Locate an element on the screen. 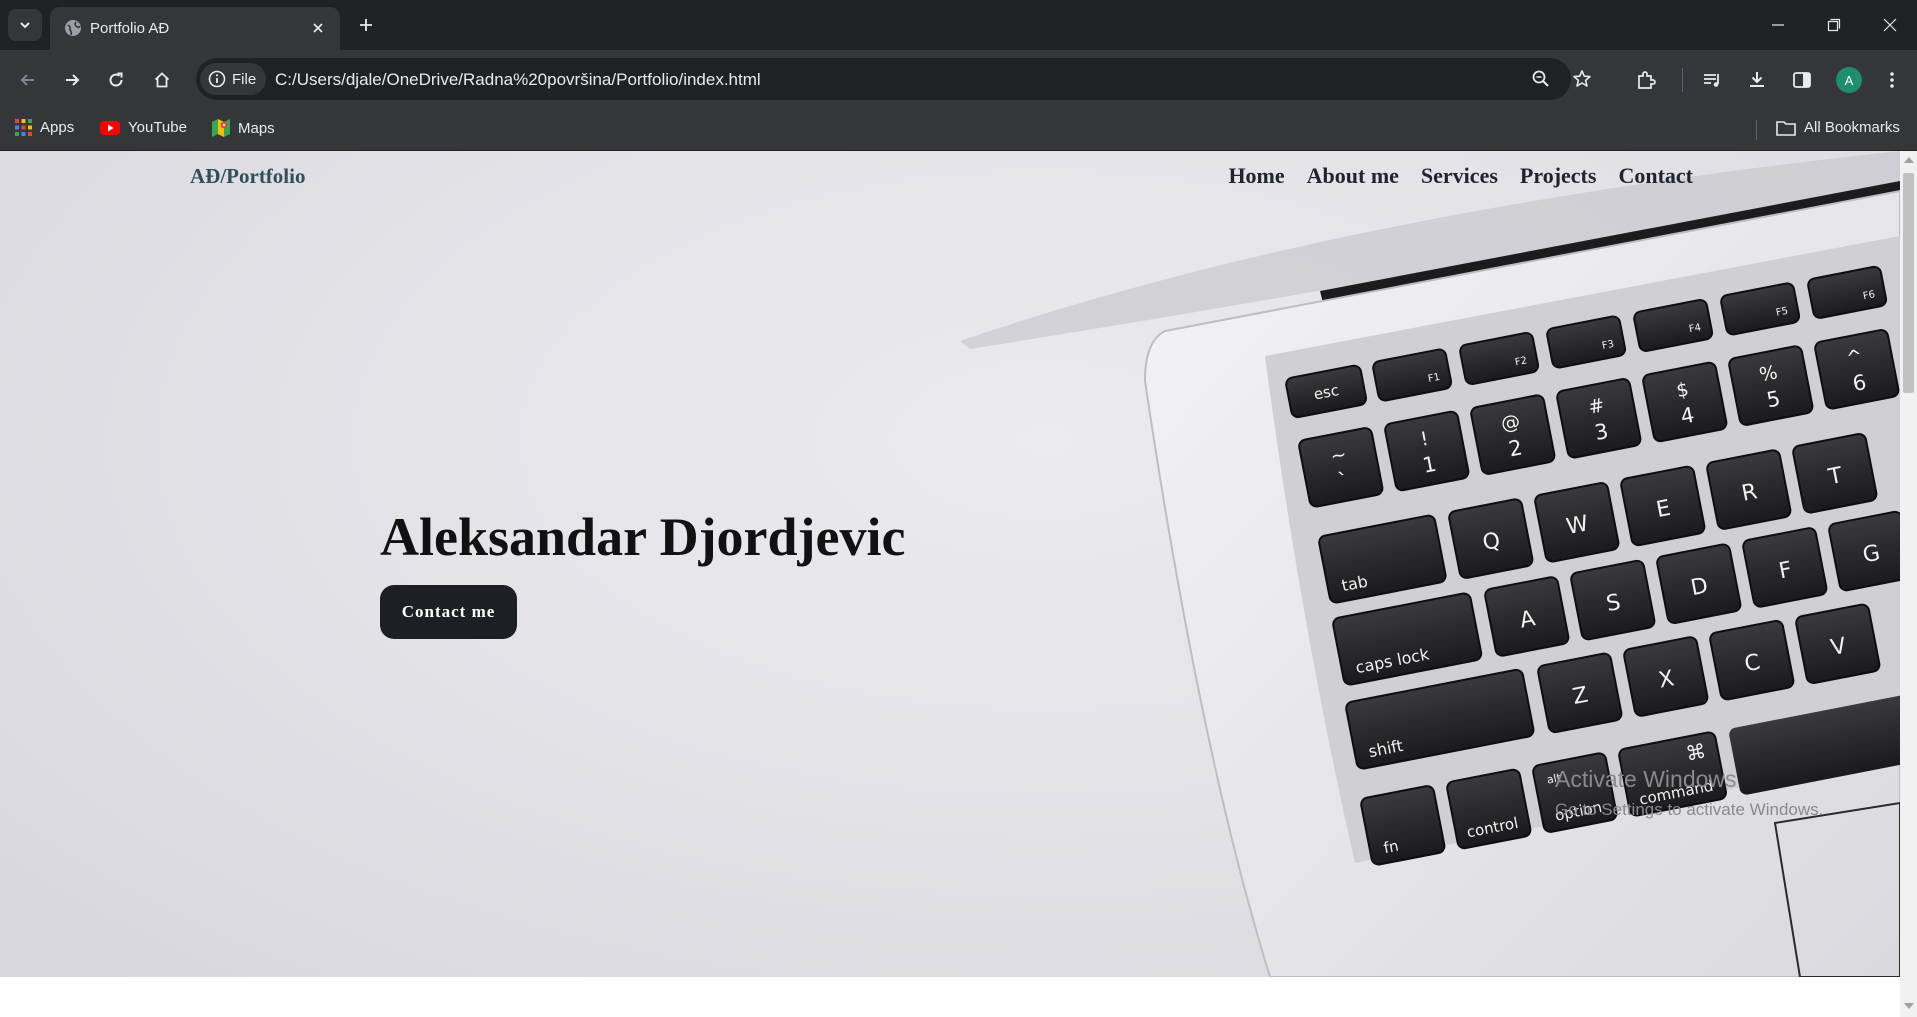 The image size is (1917, 1017). forward-button is located at coordinates (72, 80).